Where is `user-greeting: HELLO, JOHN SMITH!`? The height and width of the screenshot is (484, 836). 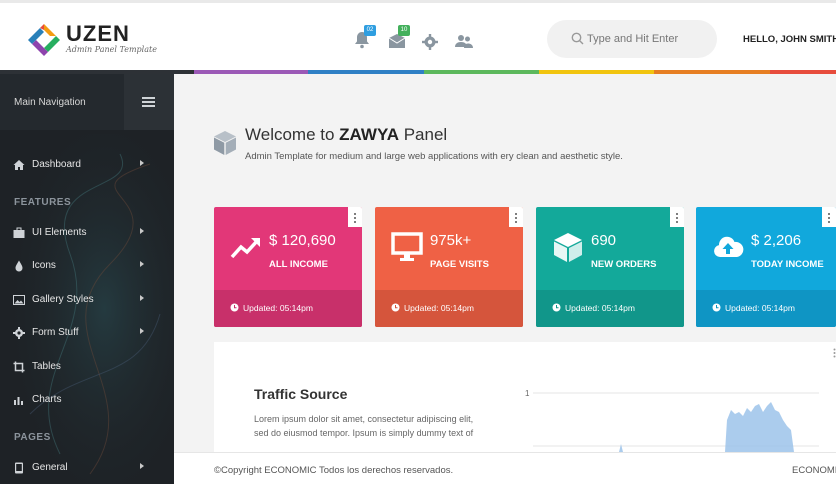 user-greeting: HELLO, JOHN SMITH! is located at coordinates (789, 39).